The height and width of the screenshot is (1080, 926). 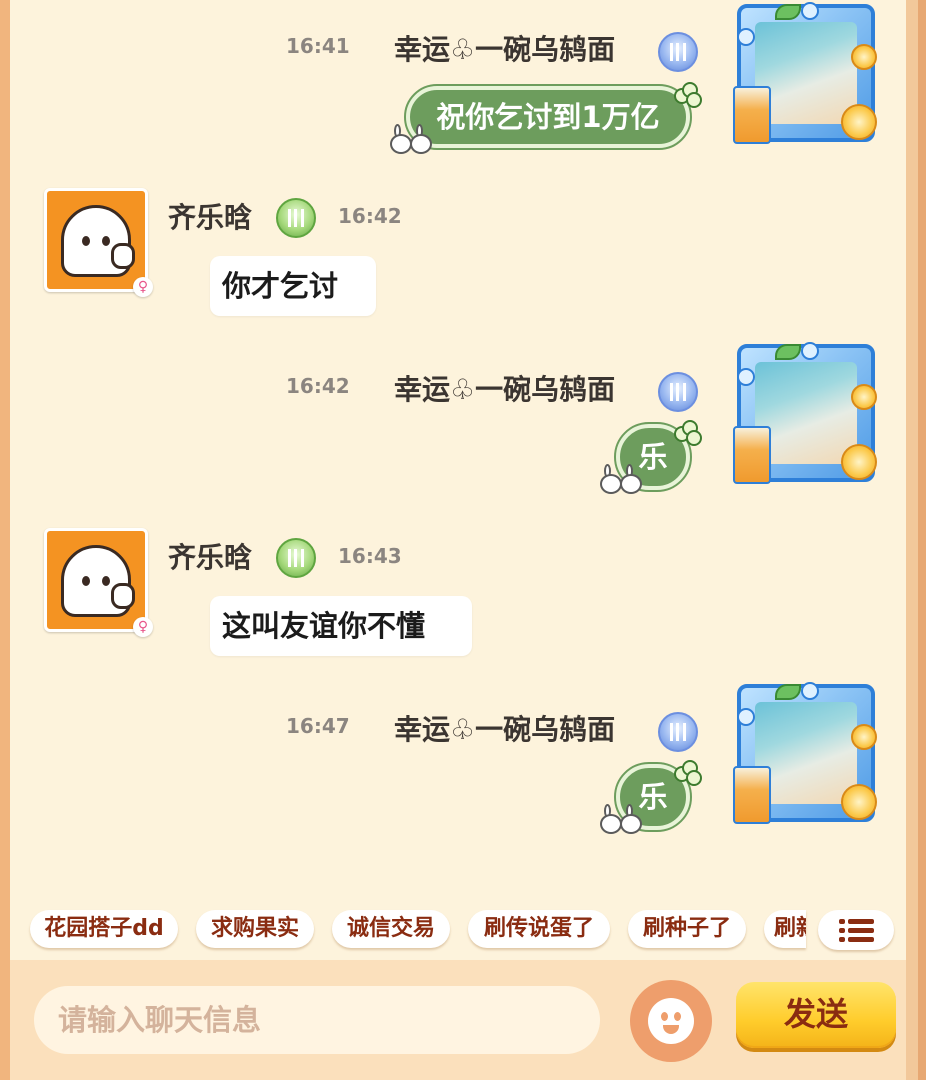 I want to click on message-time: 16:47, so click(x=318, y=726).